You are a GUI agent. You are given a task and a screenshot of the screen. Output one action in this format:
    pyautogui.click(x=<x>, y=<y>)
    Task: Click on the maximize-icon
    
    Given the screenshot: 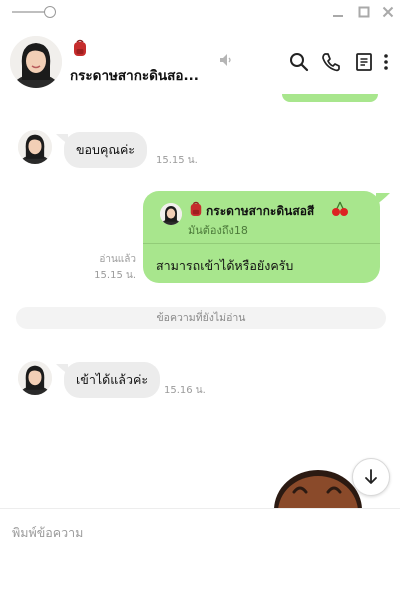 What is the action you would take?
    pyautogui.click(x=364, y=12)
    